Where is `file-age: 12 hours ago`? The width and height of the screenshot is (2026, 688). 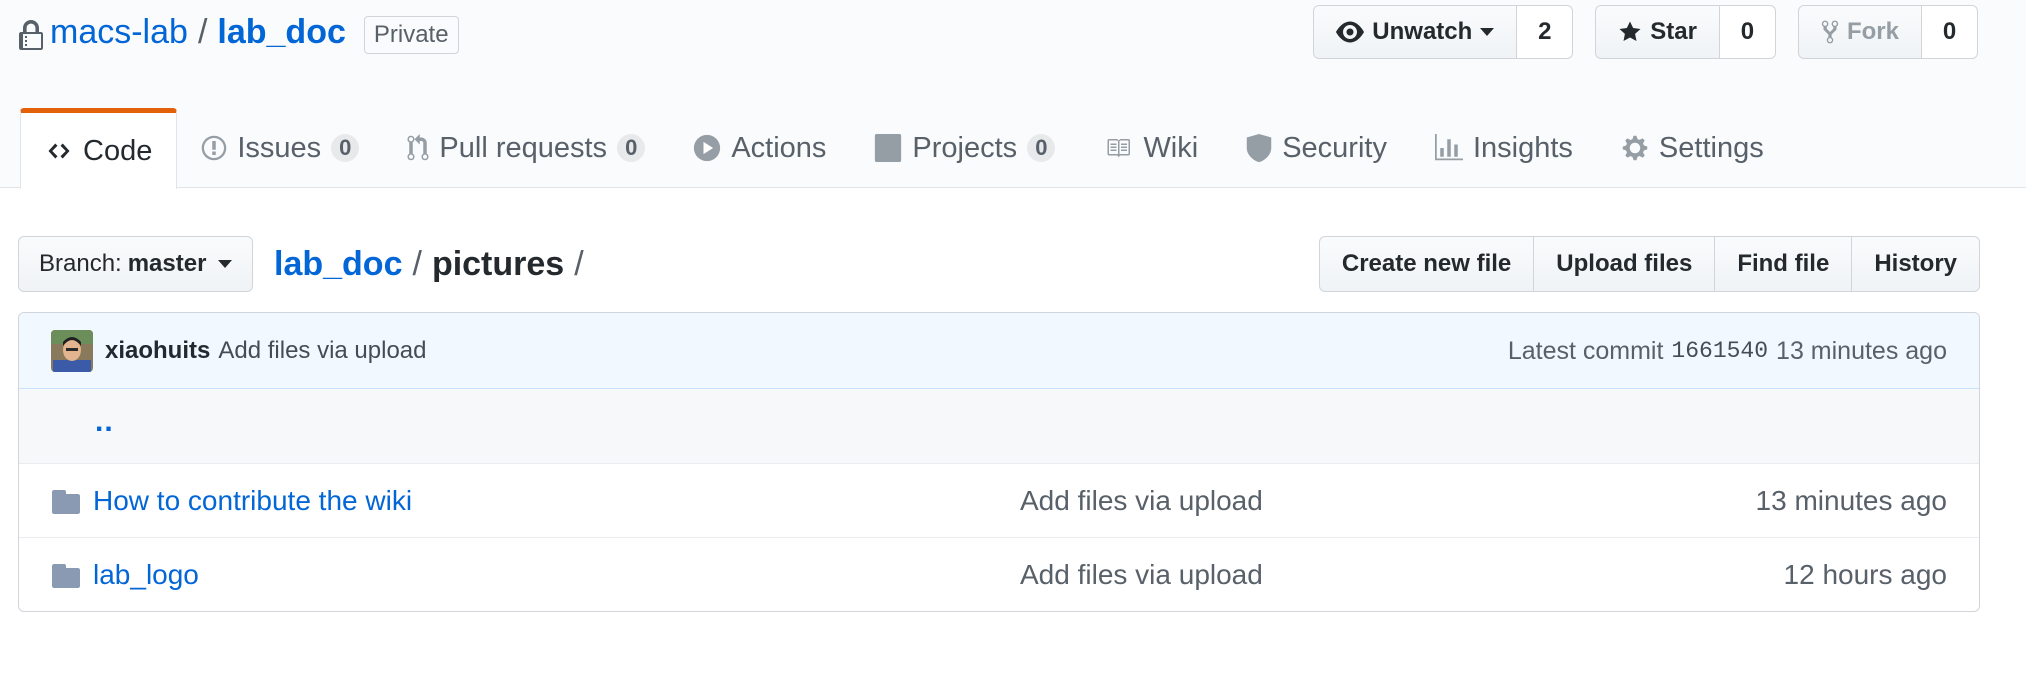
file-age: 12 hours ago is located at coordinates (1865, 574).